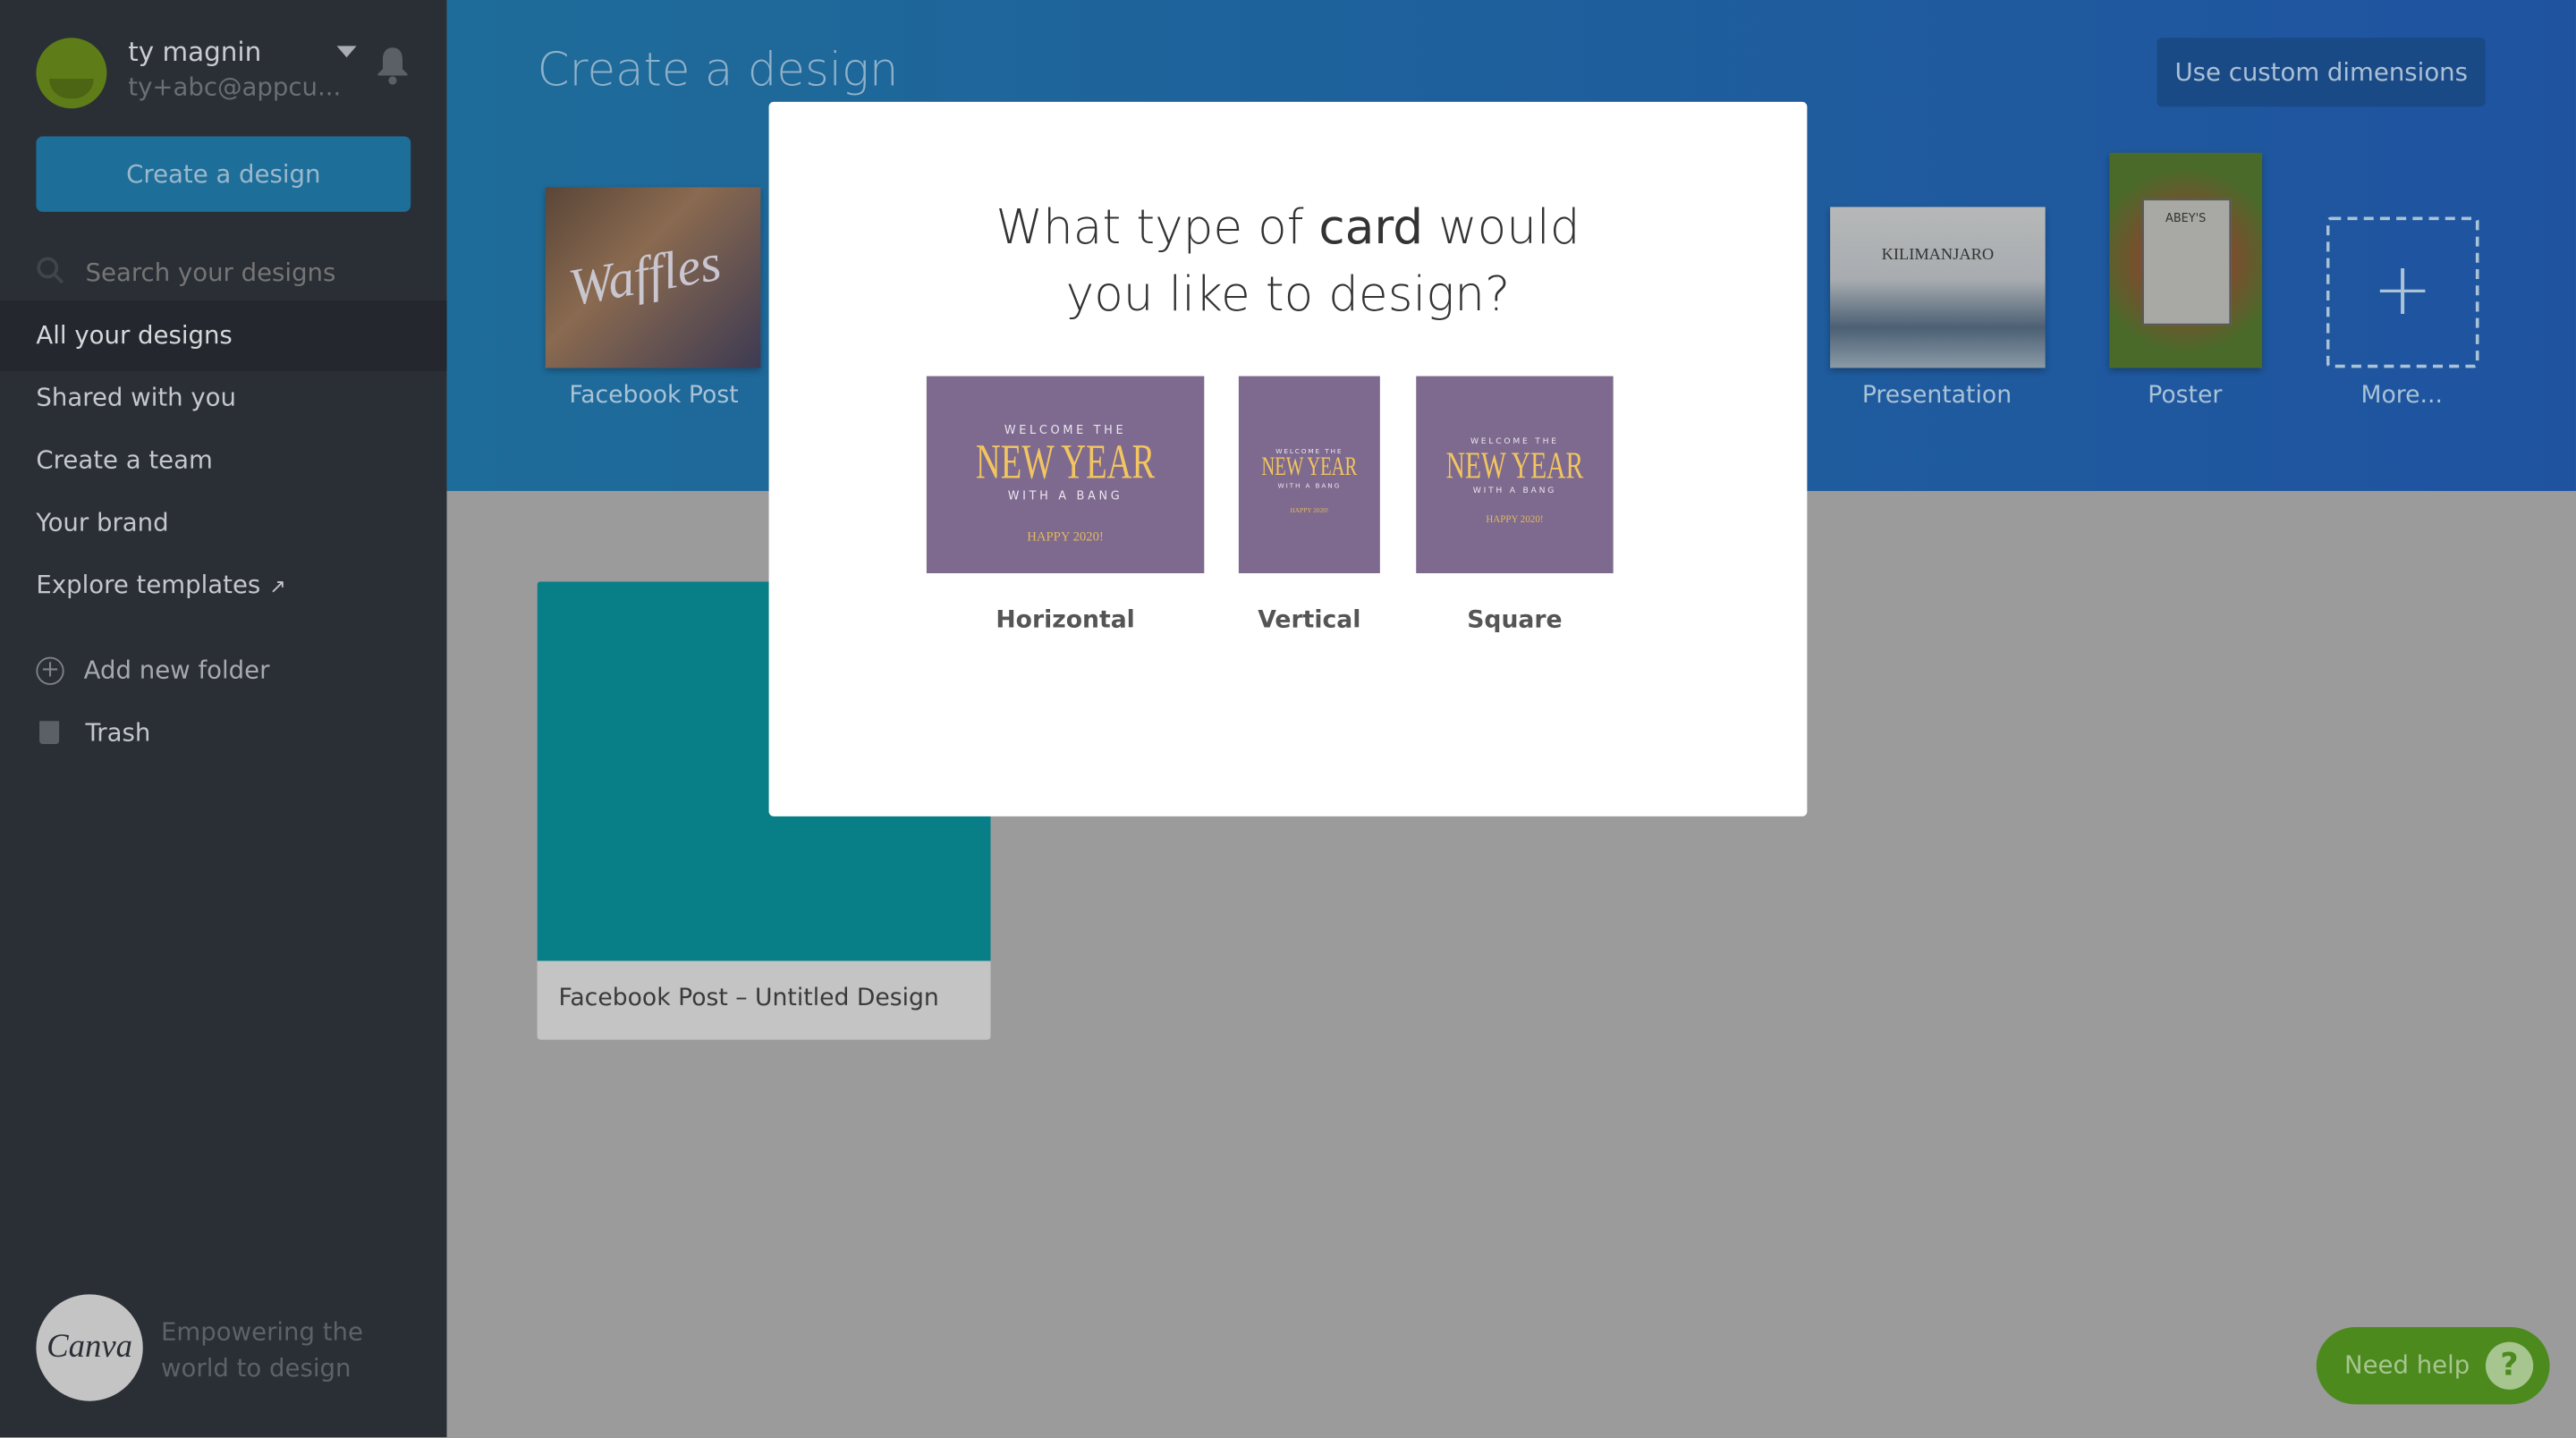 This screenshot has width=2576, height=1438. I want to click on tagline-line-2: world to design, so click(256, 1368).